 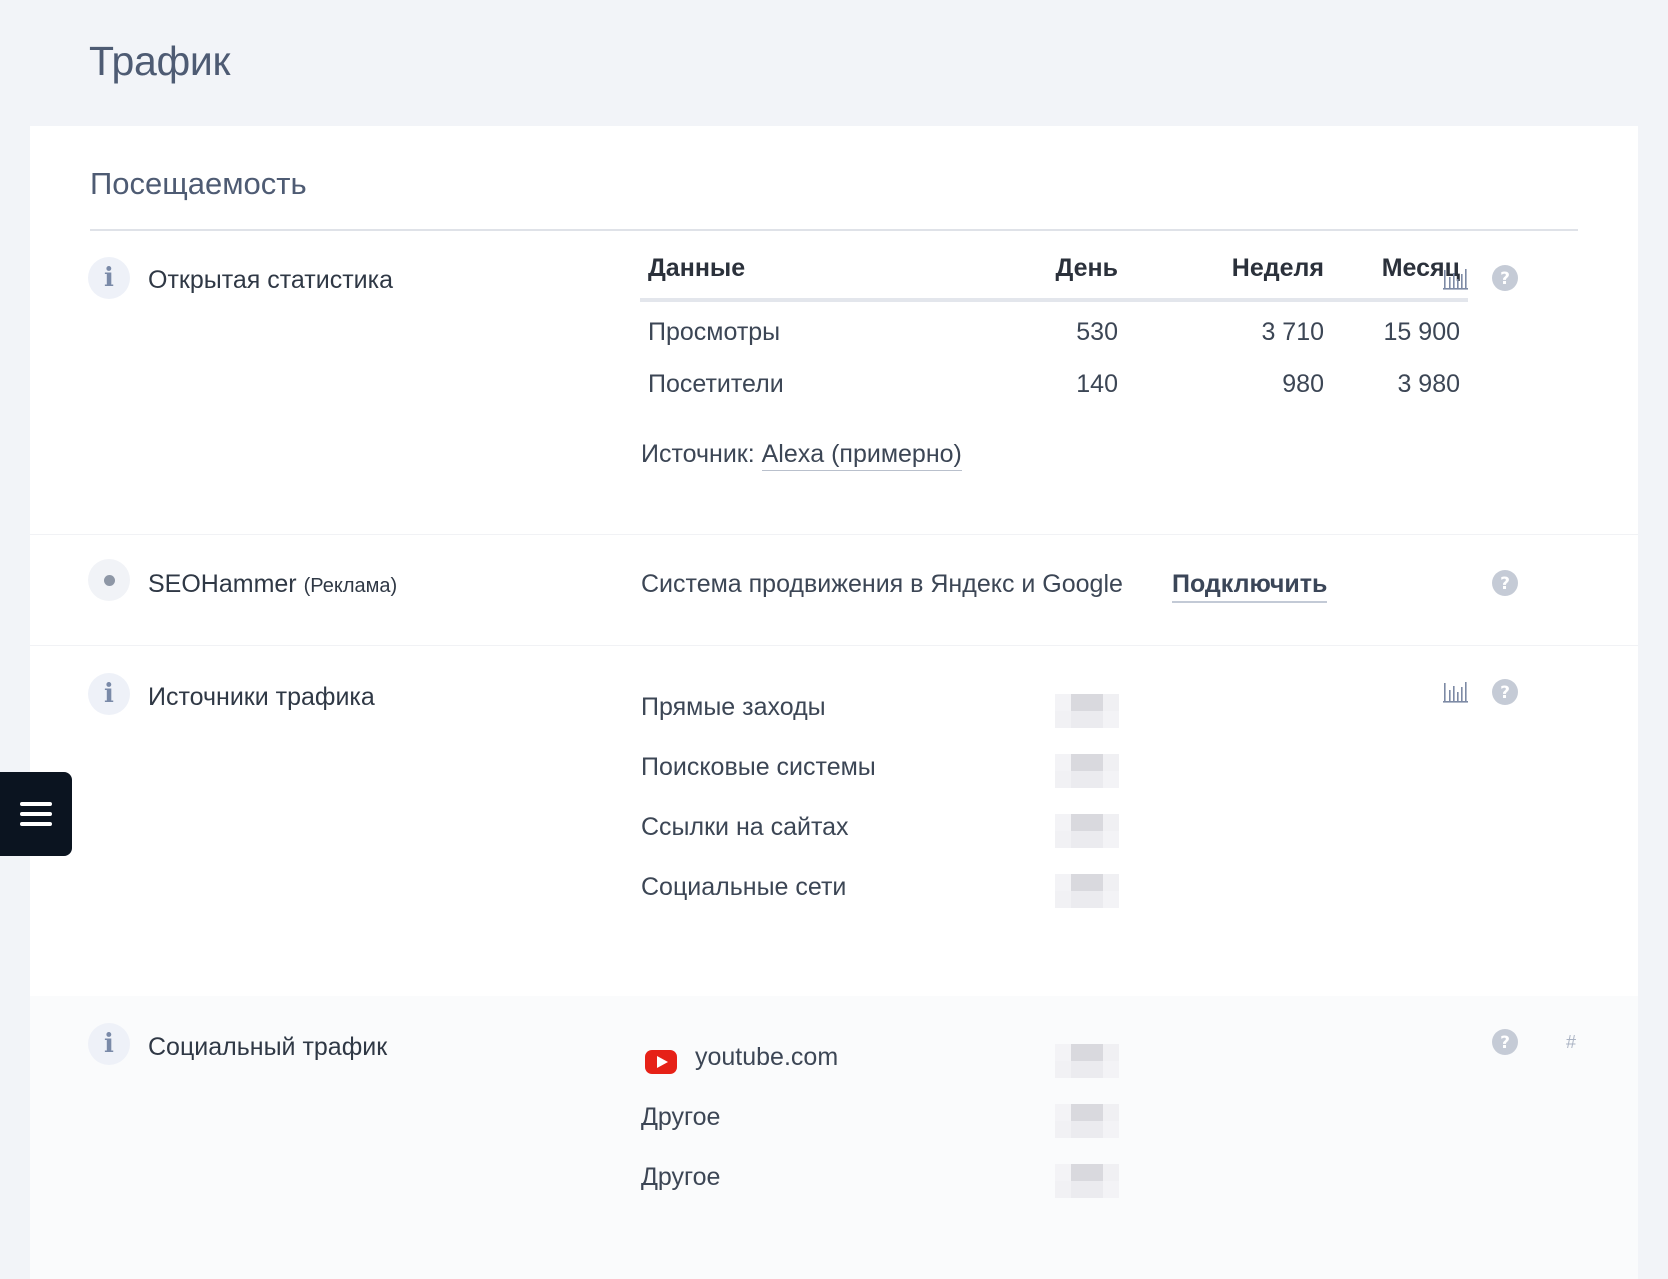 I want to click on seohammer-name: SEOHammer, so click(x=222, y=584).